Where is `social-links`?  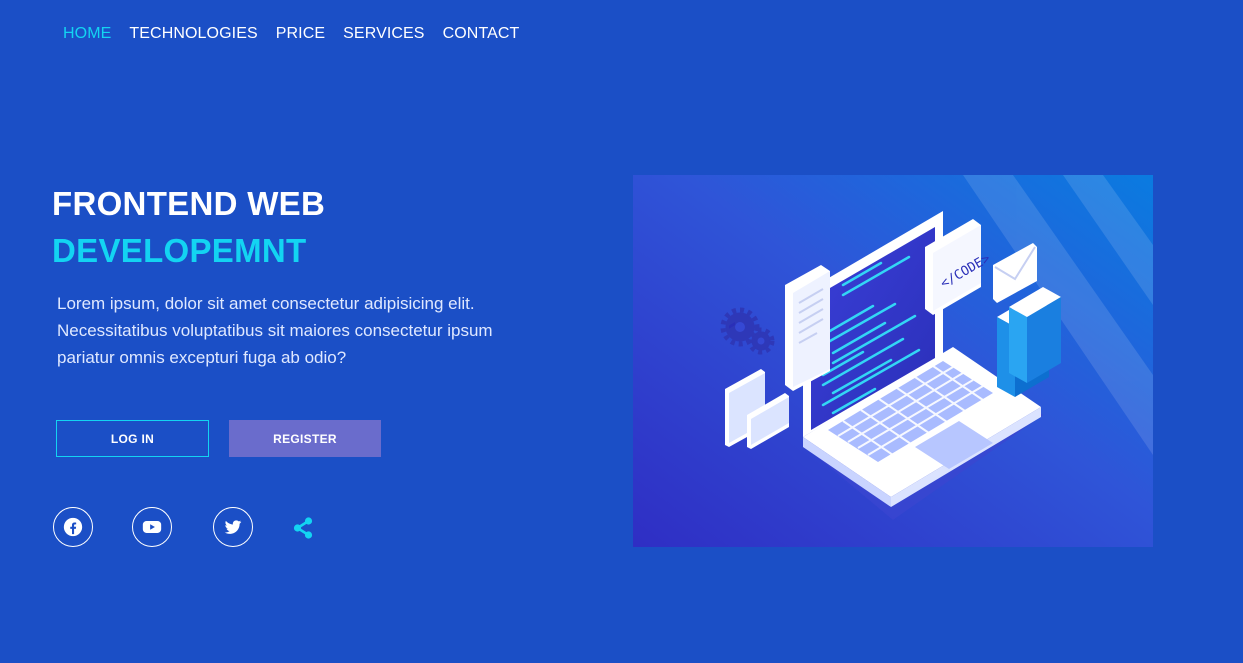 social-links is located at coordinates (193, 527).